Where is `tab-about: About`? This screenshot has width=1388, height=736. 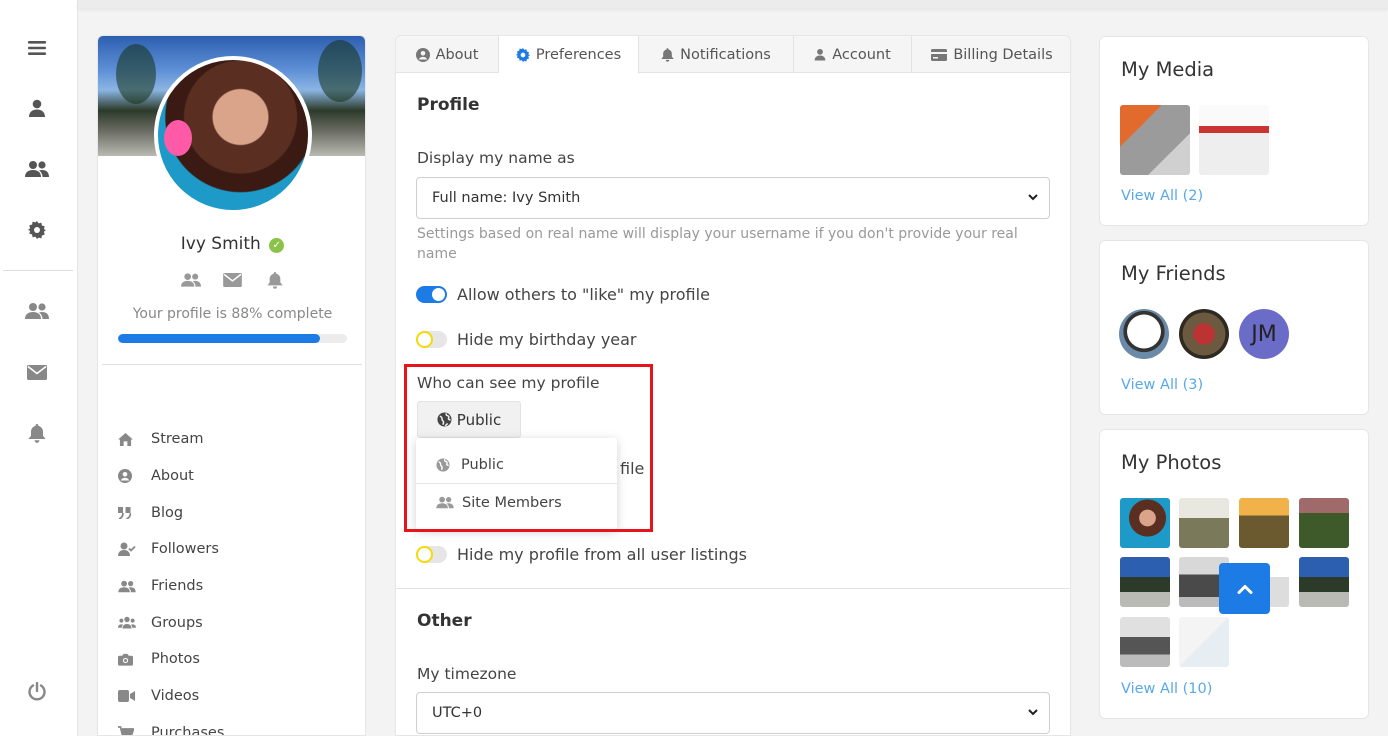 tab-about: About is located at coordinates (447, 54).